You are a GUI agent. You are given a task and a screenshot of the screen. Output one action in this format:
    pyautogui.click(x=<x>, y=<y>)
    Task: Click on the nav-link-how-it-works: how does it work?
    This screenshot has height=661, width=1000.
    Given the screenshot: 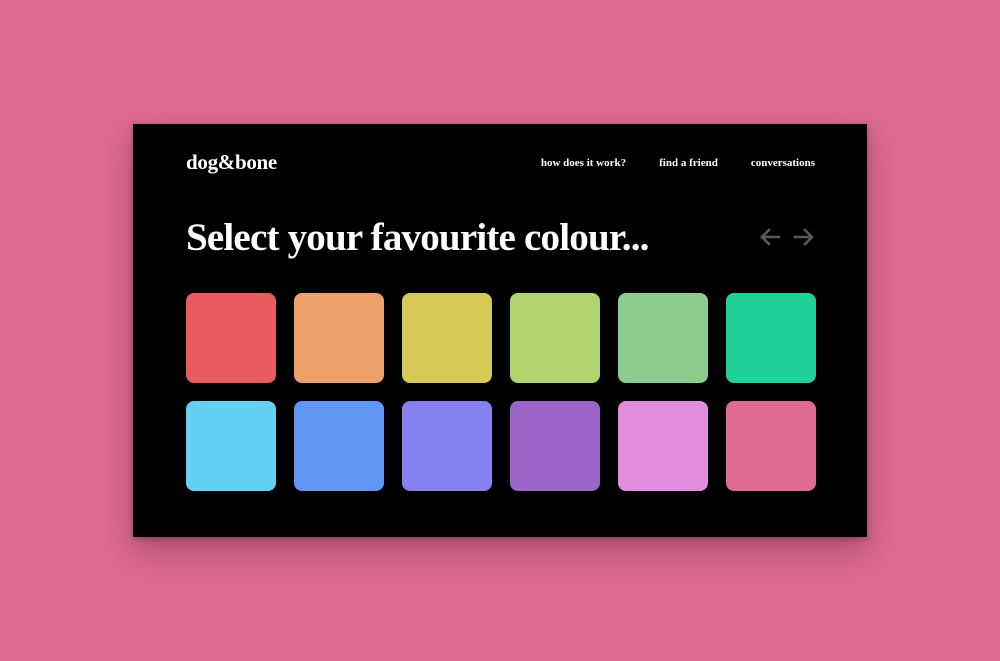 What is the action you would take?
    pyautogui.click(x=583, y=163)
    